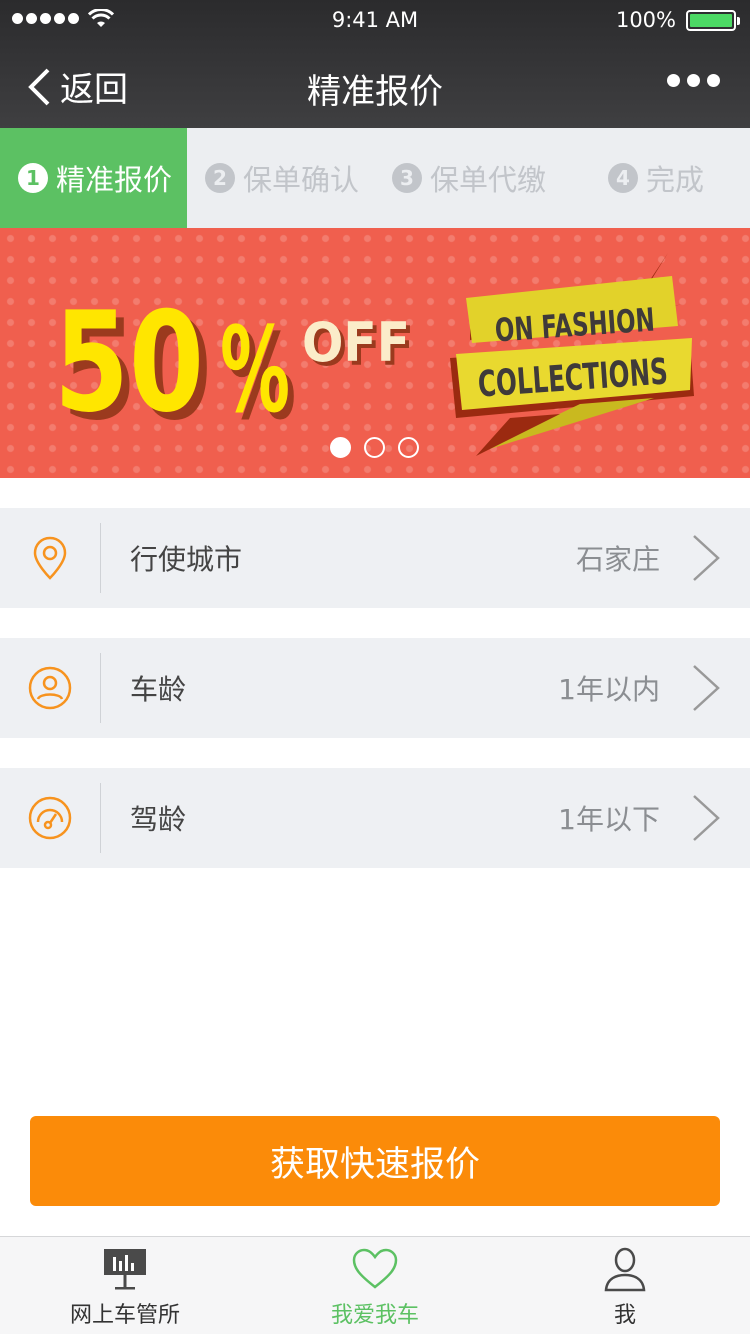 The height and width of the screenshot is (1334, 750). I want to click on back-label: 返回, so click(94, 90).